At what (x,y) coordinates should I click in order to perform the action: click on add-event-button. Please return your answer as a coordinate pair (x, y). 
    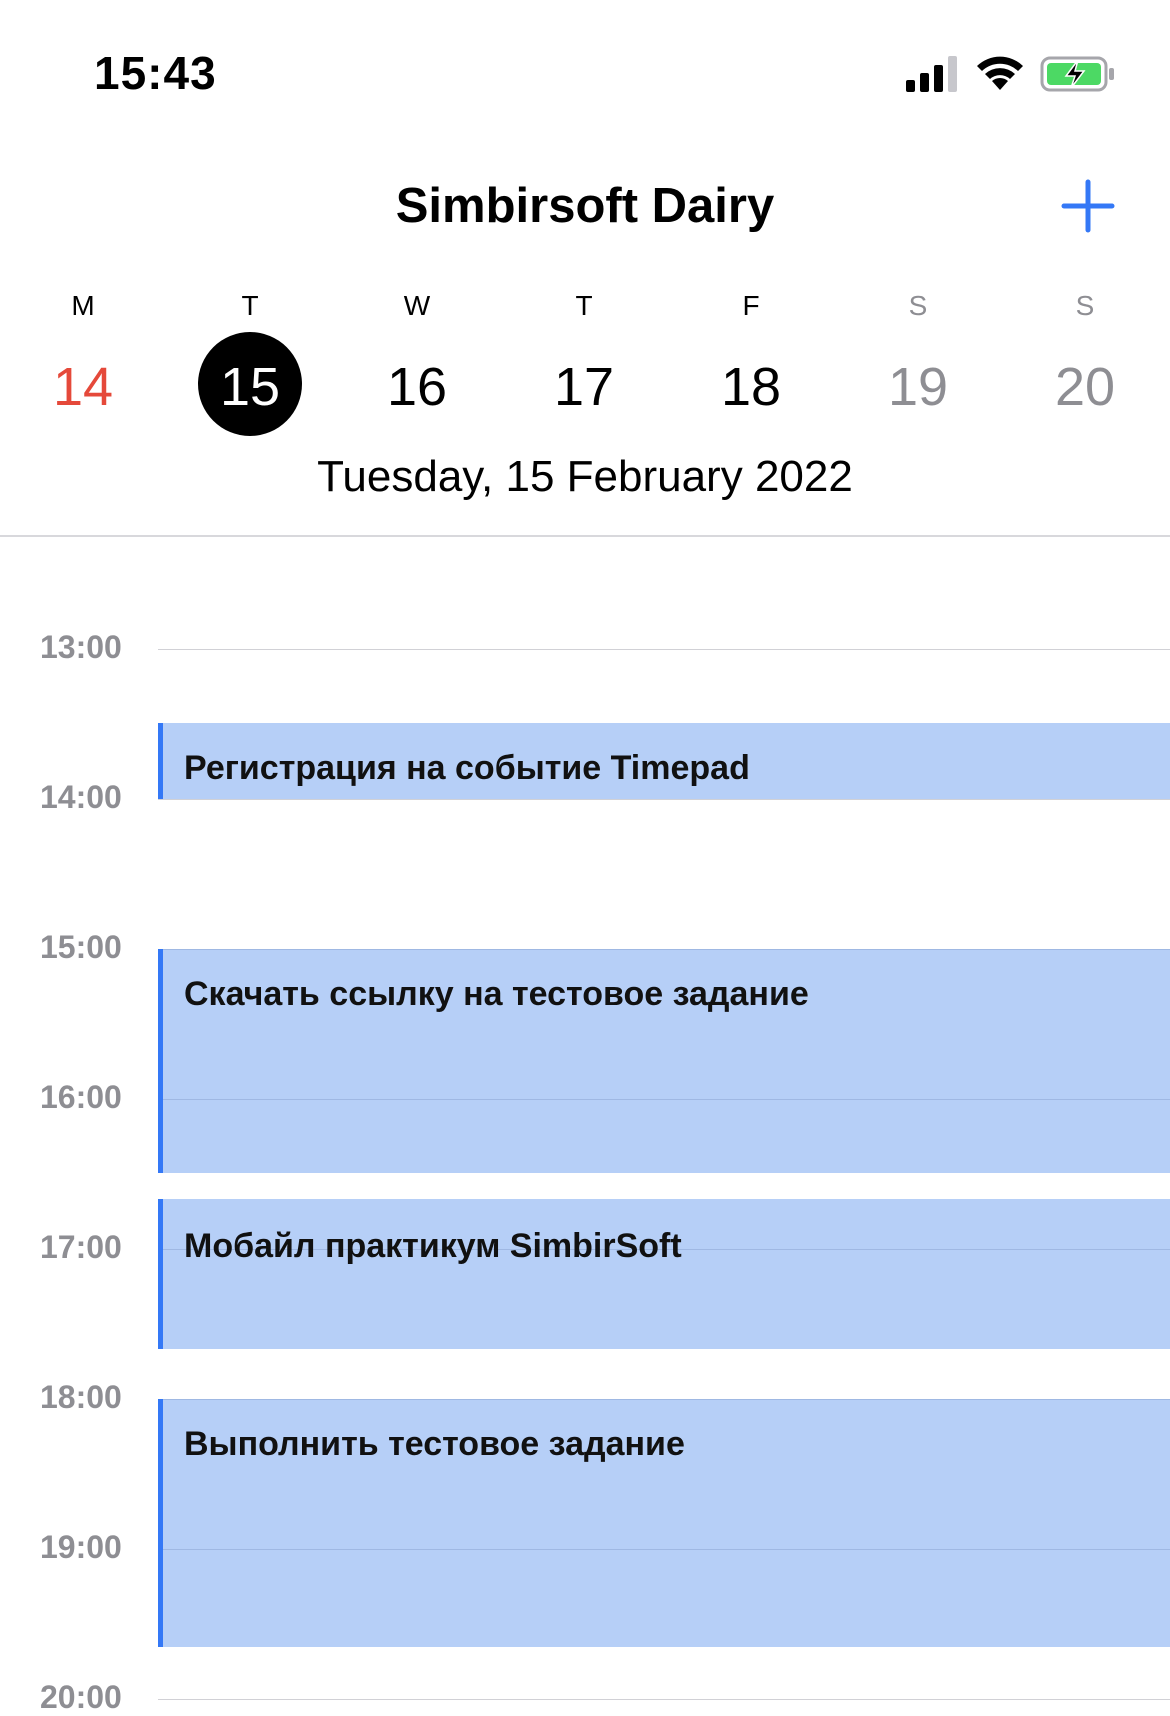
    Looking at the image, I should click on (1088, 206).